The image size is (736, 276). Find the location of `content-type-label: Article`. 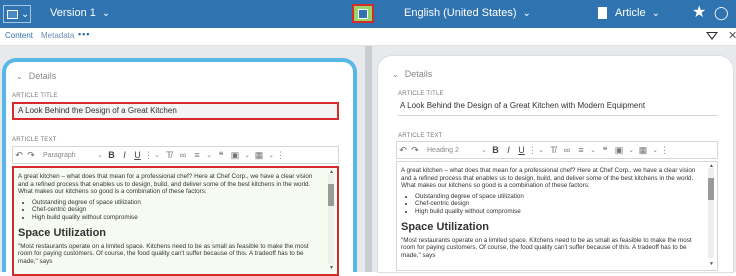

content-type-label: Article is located at coordinates (630, 13).